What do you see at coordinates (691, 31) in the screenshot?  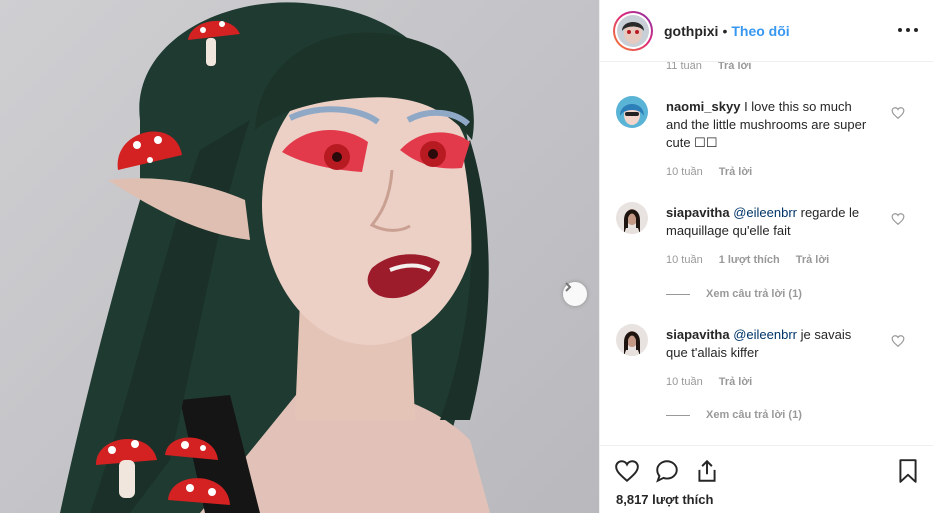 I see `author-username: gothpixi` at bounding box center [691, 31].